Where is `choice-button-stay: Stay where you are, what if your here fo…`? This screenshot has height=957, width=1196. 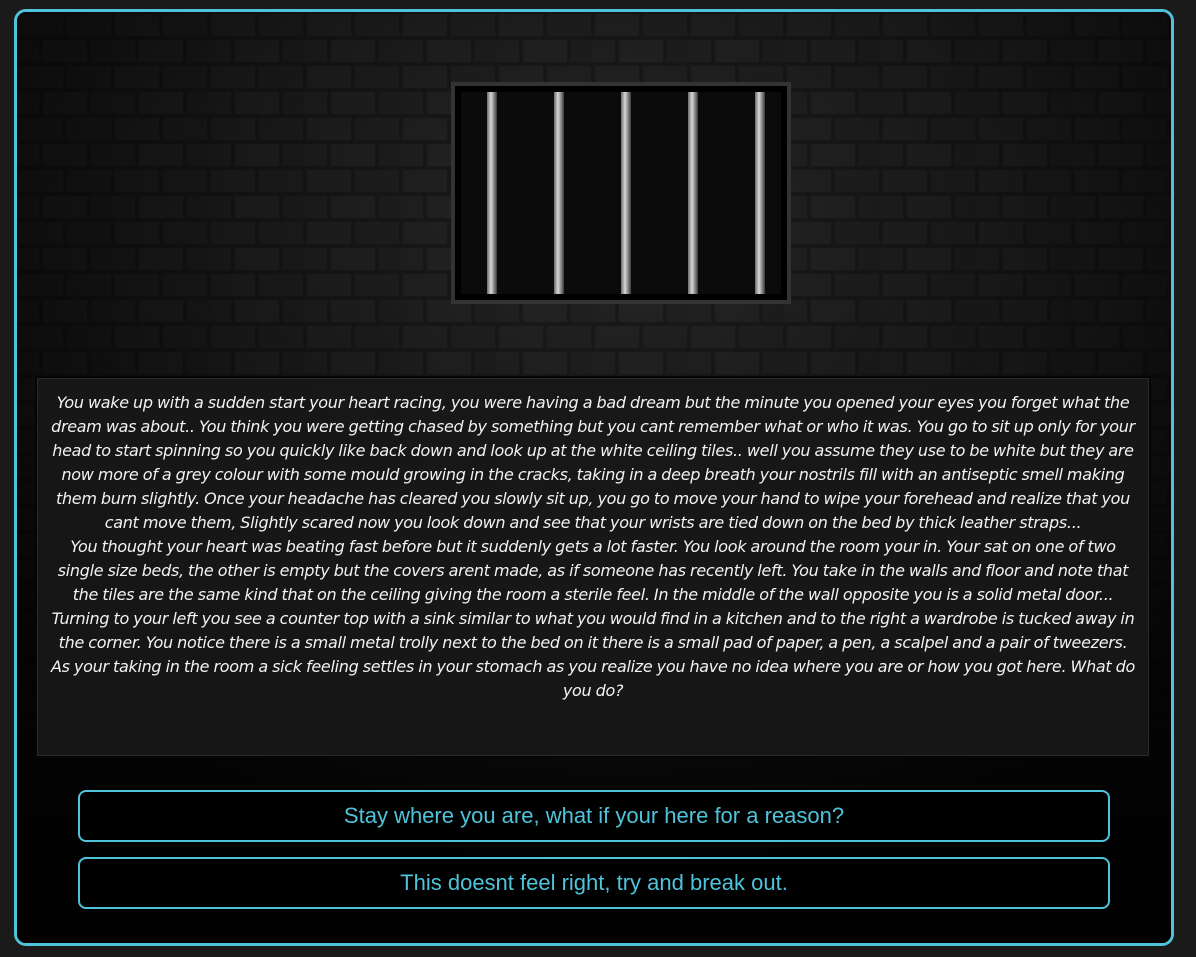 choice-button-stay: Stay where you are, what if your here fo… is located at coordinates (594, 816).